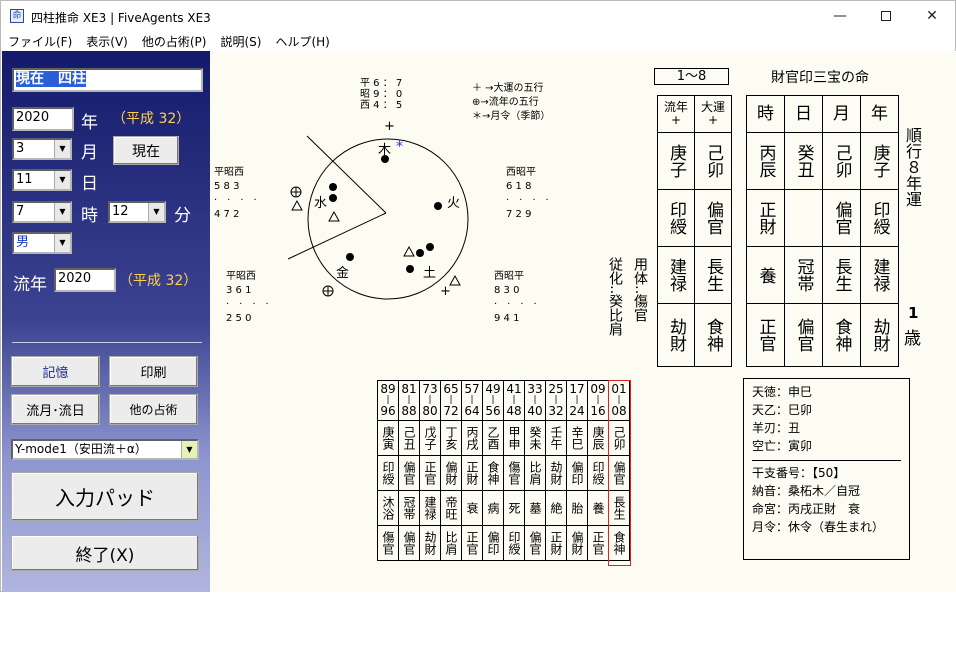 The image size is (956, 646). Describe the element at coordinates (381, 105) in the screenshot. I see `top-line: 西 4 ： 5` at that location.